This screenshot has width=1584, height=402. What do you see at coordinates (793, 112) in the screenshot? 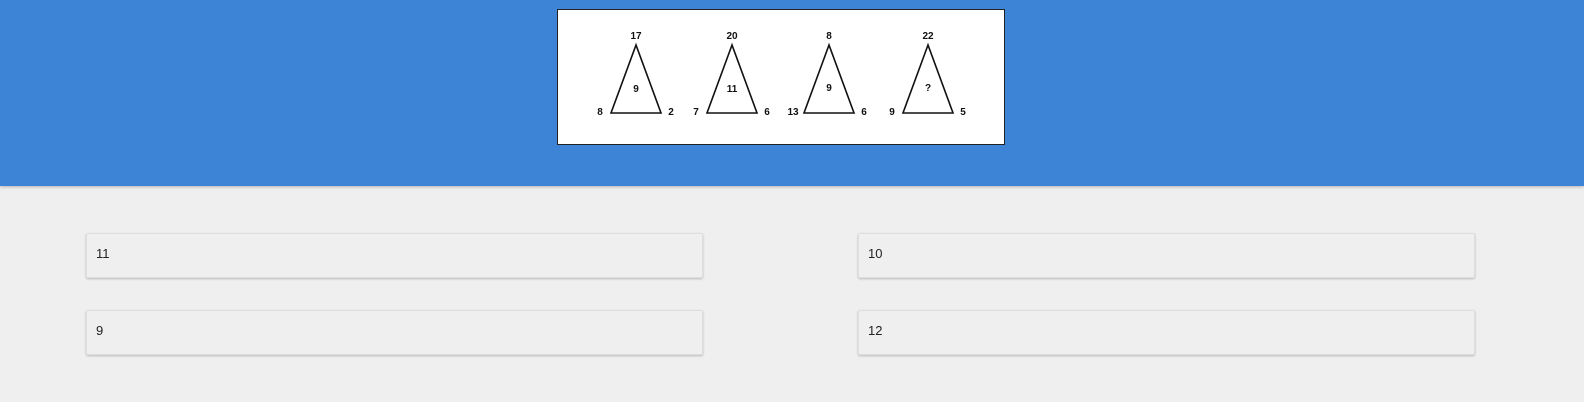
I see `triangle-3-left: 13` at bounding box center [793, 112].